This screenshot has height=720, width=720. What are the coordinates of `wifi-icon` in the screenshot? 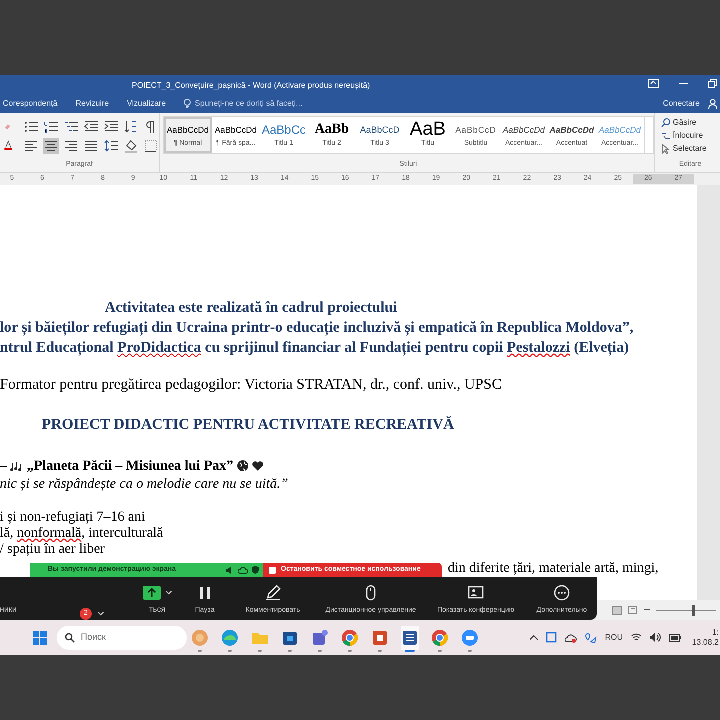 It's located at (636, 637).